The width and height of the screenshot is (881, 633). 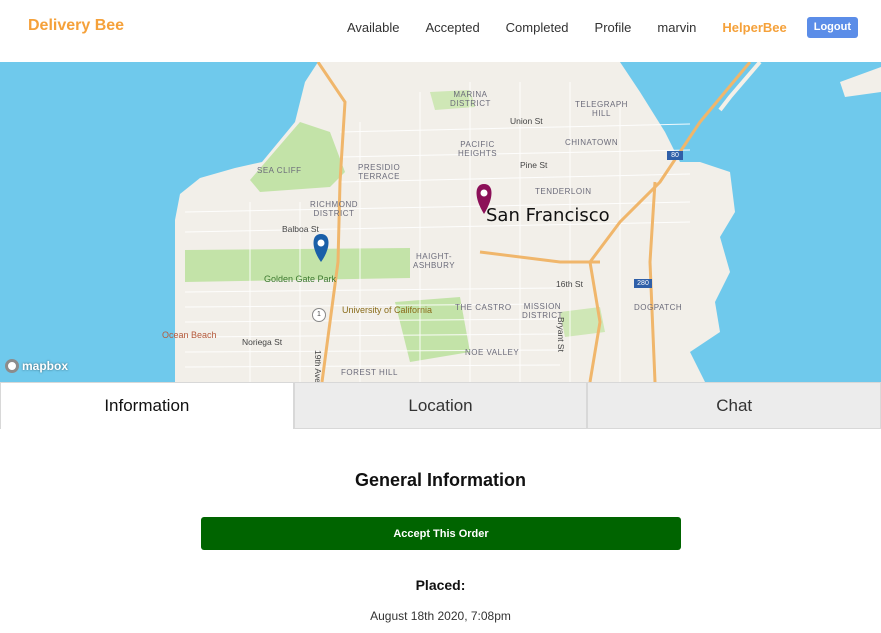 I want to click on placed-value: August 18th 2020, 7:08pm, so click(x=440, y=616).